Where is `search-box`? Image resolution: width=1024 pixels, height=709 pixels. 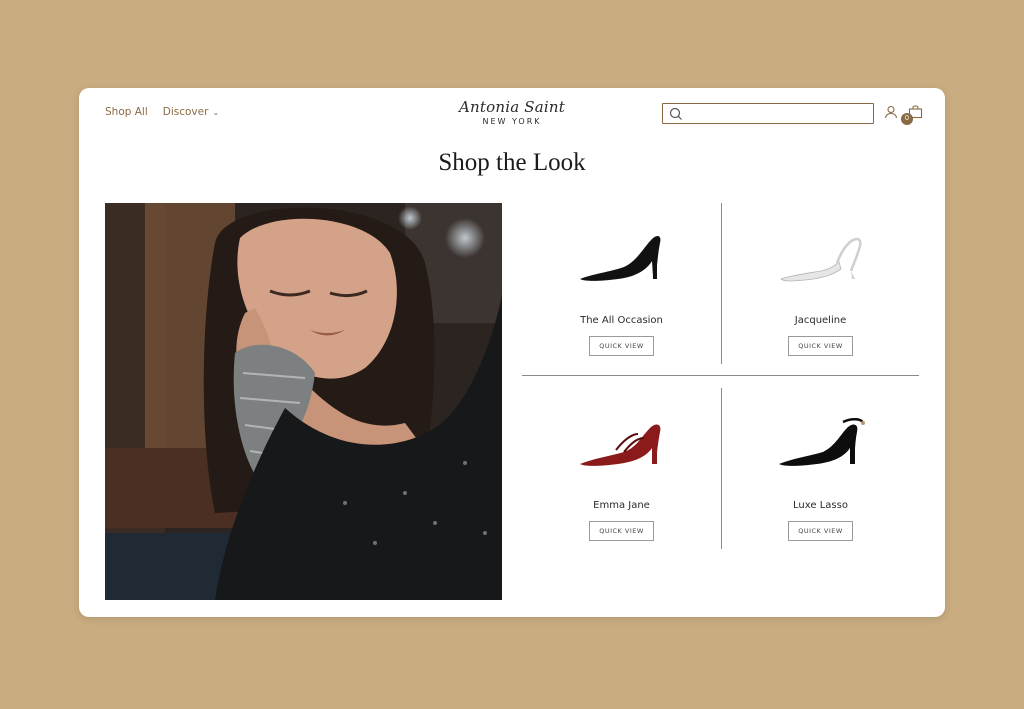
search-box is located at coordinates (768, 113).